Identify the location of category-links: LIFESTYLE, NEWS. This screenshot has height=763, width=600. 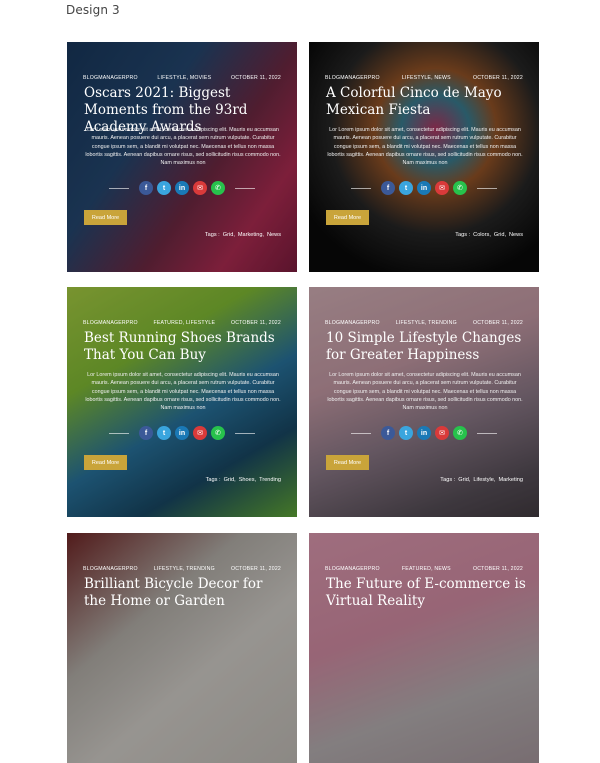
(426, 78).